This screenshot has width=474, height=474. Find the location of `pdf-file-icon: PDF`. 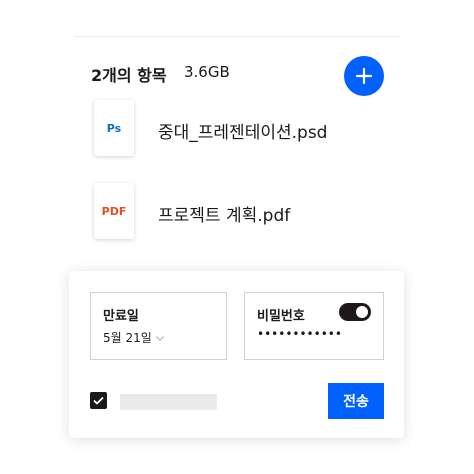

pdf-file-icon: PDF is located at coordinates (114, 211).